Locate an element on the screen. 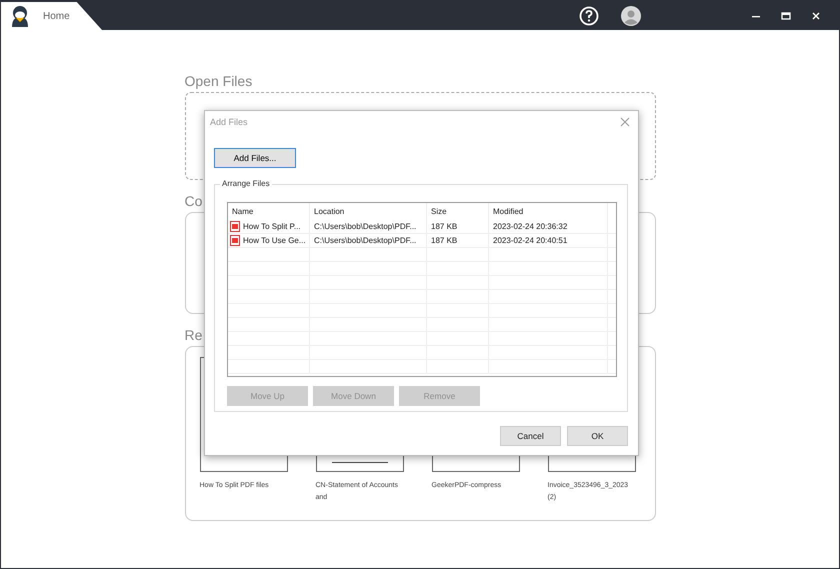 The image size is (840, 569). column-header: Size is located at coordinates (458, 211).